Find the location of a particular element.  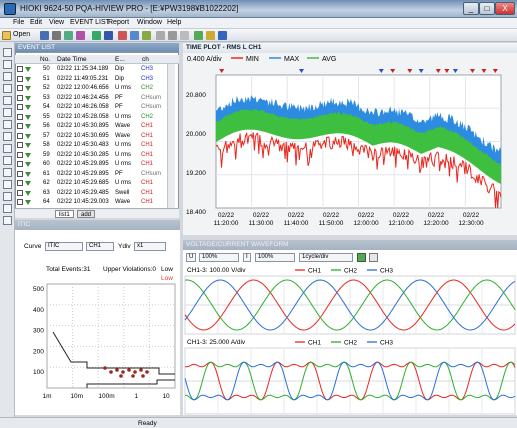

waveform-i-button: I is located at coordinates (247, 257).